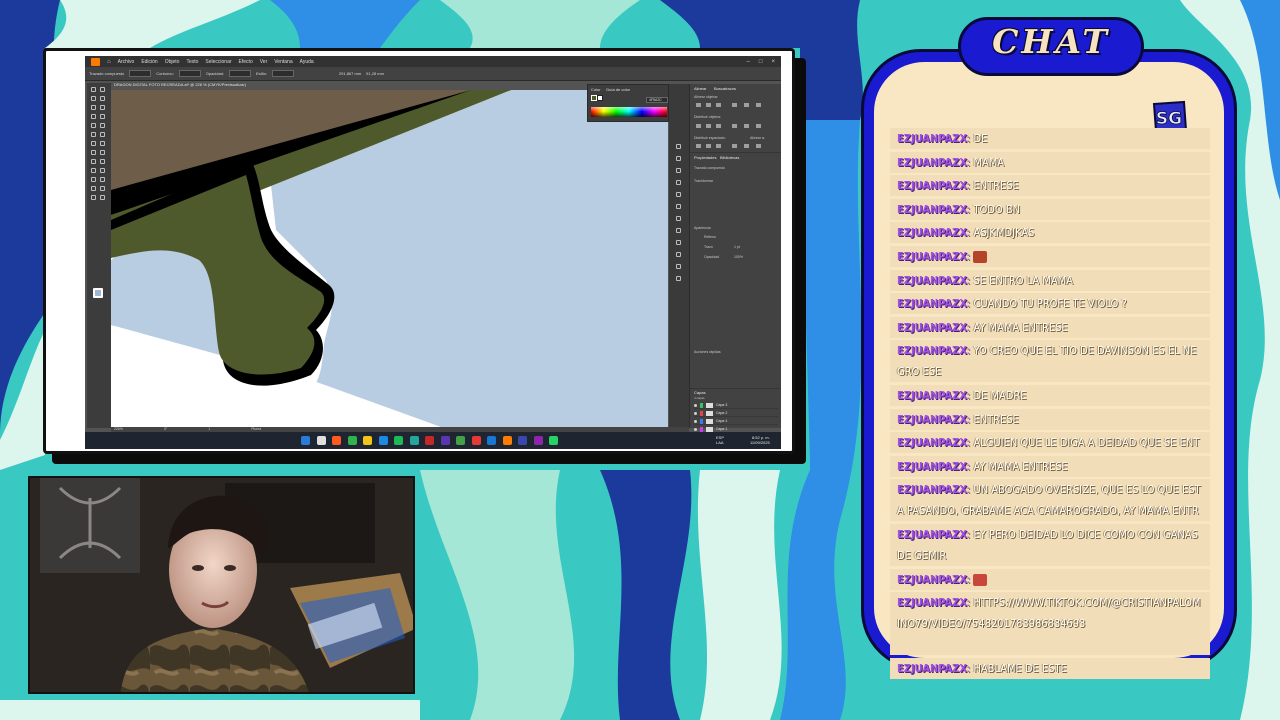 This screenshot has height=720, width=1280. What do you see at coordinates (600, 98) in the screenshot?
I see `stroke-color-swatch` at bounding box center [600, 98].